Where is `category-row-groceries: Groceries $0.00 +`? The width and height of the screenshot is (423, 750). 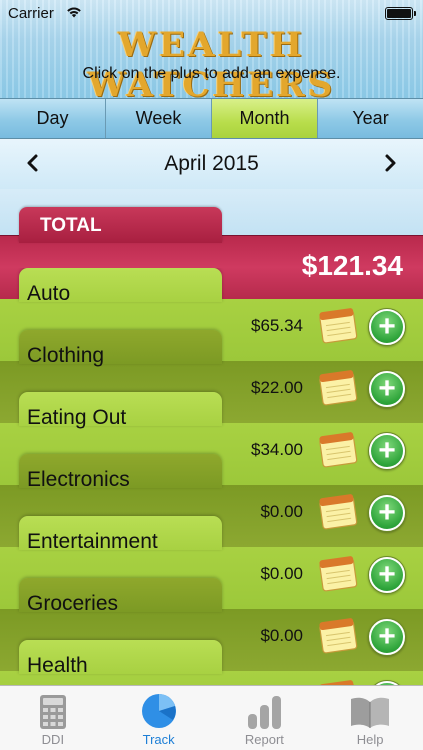 category-row-groceries: Groceries $0.00 + is located at coordinates (211, 624).